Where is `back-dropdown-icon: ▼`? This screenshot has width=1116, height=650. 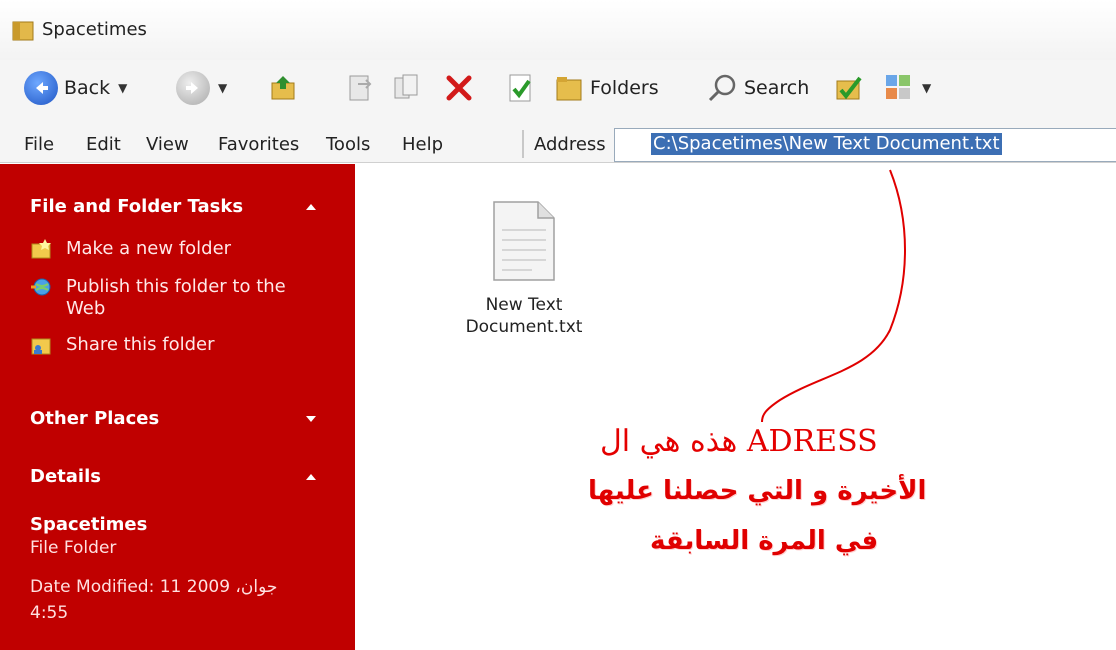
back-dropdown-icon: ▼ is located at coordinates (122, 88).